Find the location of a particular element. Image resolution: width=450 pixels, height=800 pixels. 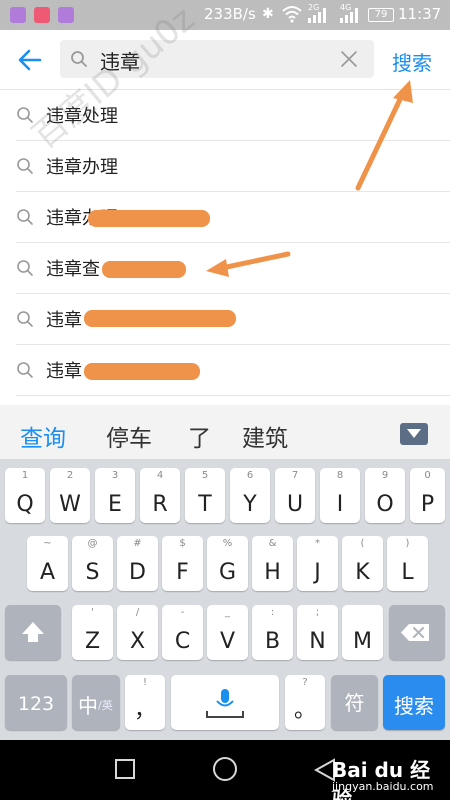

arrow-to-search is located at coordinates (384, 135).